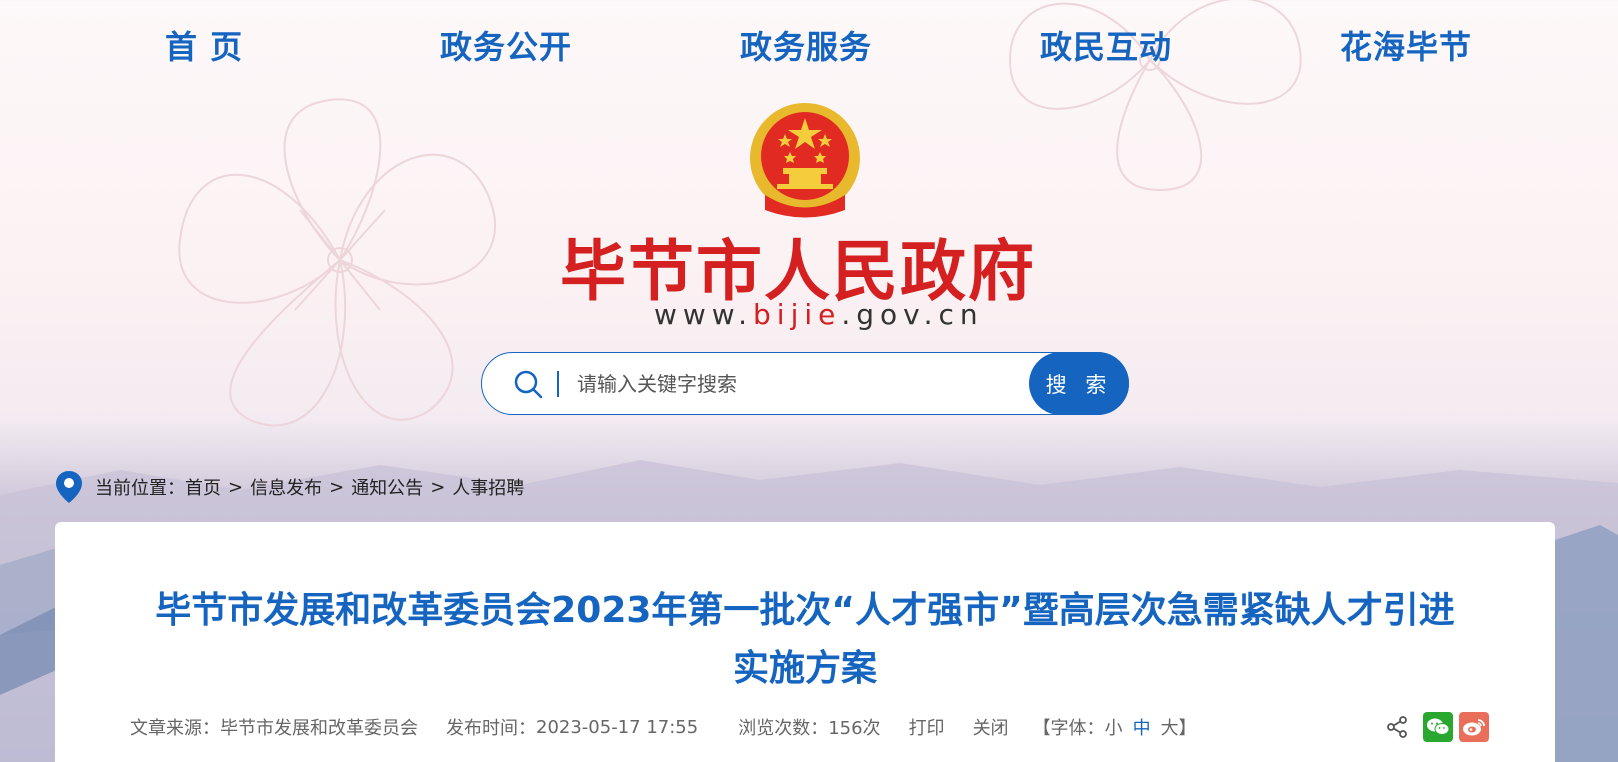  What do you see at coordinates (783, 728) in the screenshot?
I see `views-label: 浏览次数：` at bounding box center [783, 728].